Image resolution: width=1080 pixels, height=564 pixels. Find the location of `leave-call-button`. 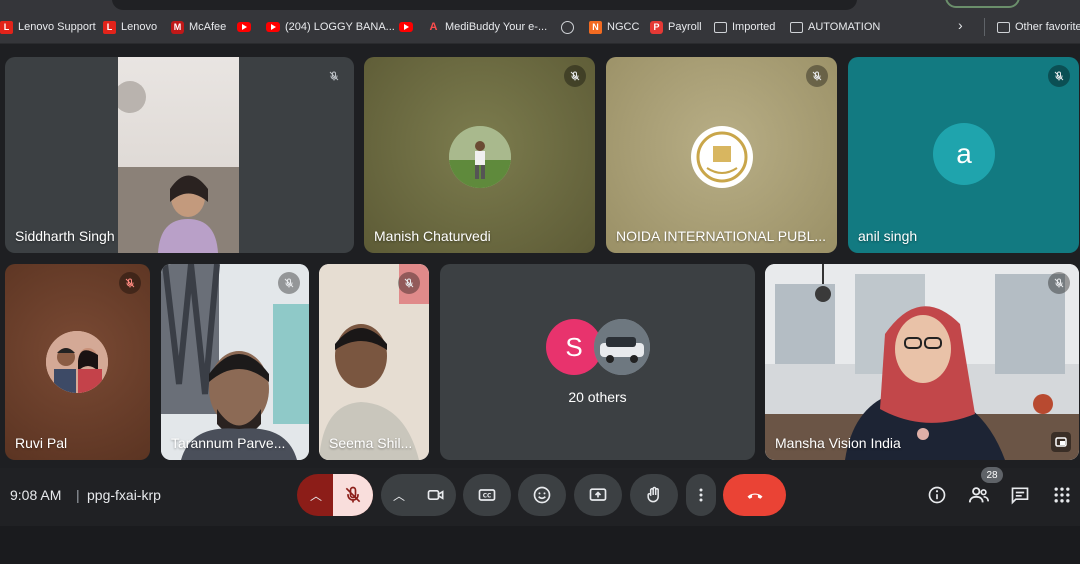

leave-call-button is located at coordinates (754, 495).